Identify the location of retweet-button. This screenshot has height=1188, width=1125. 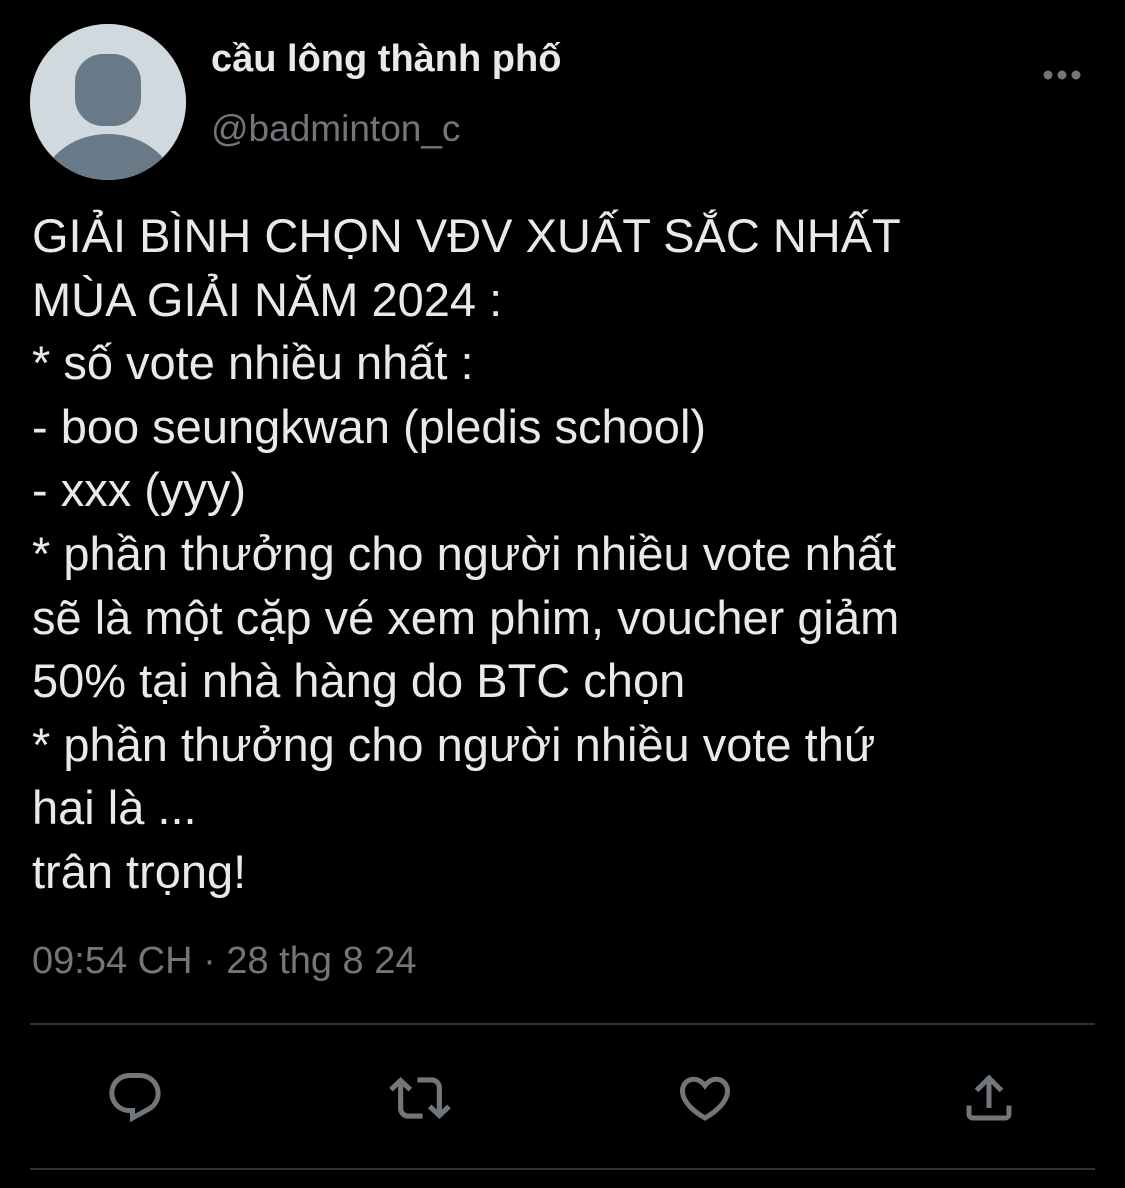
(420, 1098).